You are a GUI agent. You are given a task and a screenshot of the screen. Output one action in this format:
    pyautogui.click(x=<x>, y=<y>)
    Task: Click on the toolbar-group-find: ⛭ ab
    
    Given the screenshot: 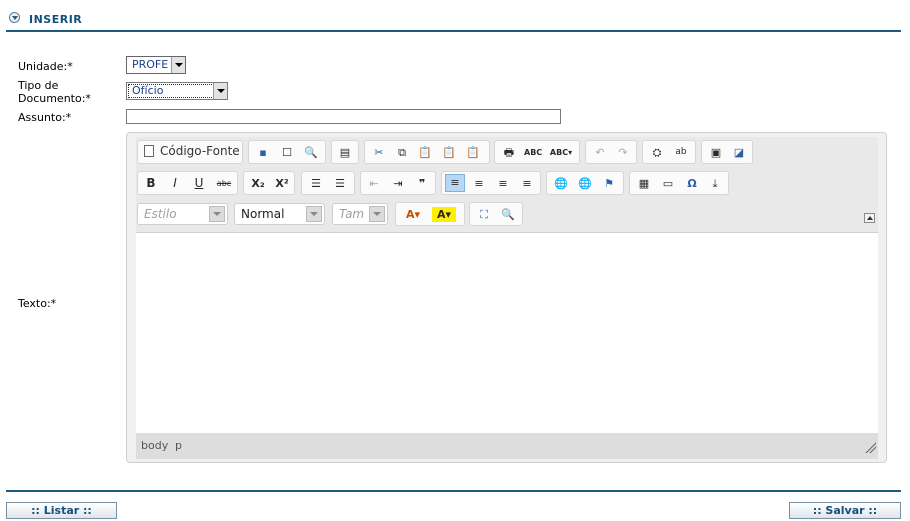 What is the action you would take?
    pyautogui.click(x=669, y=152)
    